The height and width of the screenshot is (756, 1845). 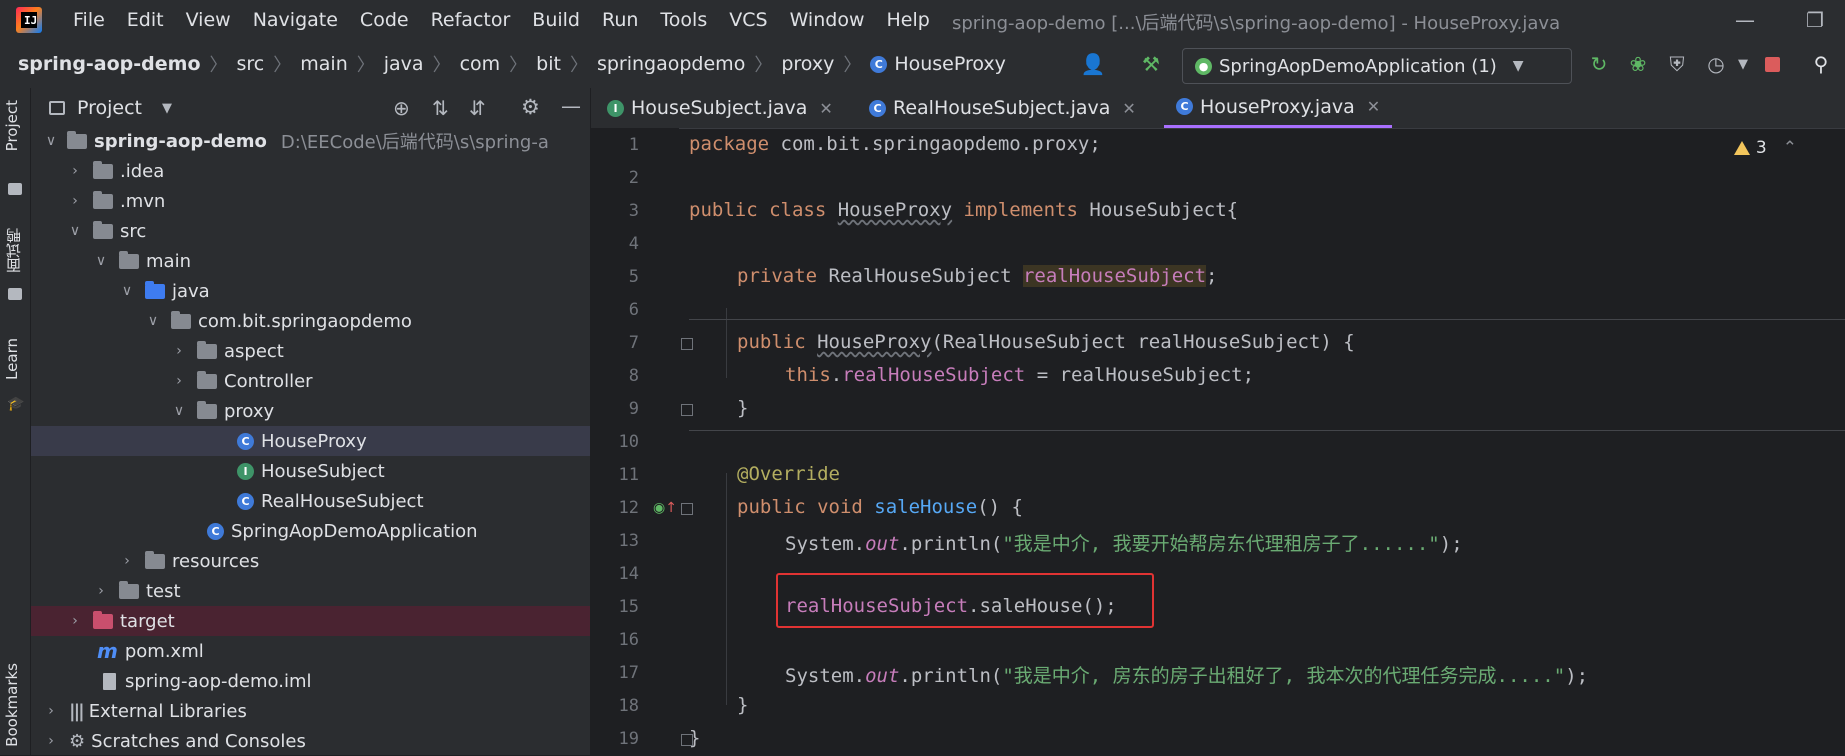 What do you see at coordinates (1745, 20) in the screenshot?
I see `minimize-icon: —` at bounding box center [1745, 20].